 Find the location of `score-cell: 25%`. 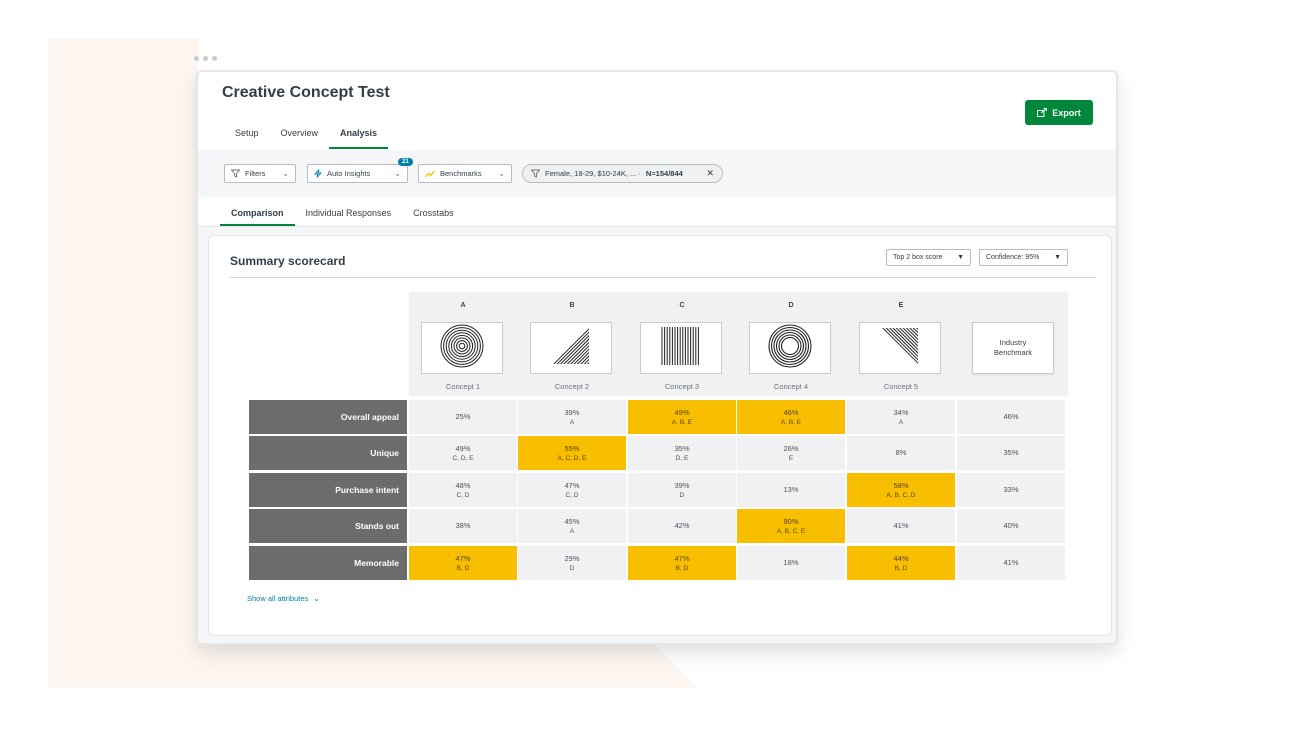

score-cell: 25% is located at coordinates (463, 417).